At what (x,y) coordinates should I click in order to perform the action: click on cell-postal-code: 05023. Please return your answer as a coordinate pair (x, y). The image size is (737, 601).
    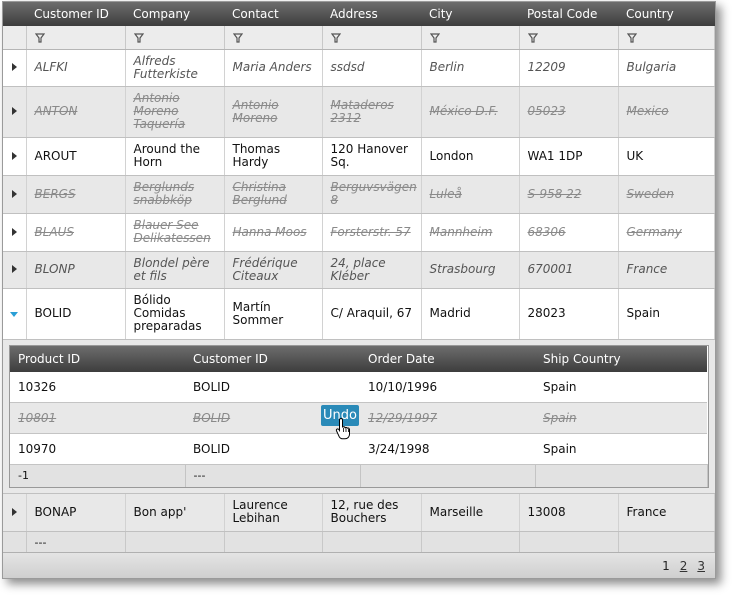
    Looking at the image, I should click on (569, 112).